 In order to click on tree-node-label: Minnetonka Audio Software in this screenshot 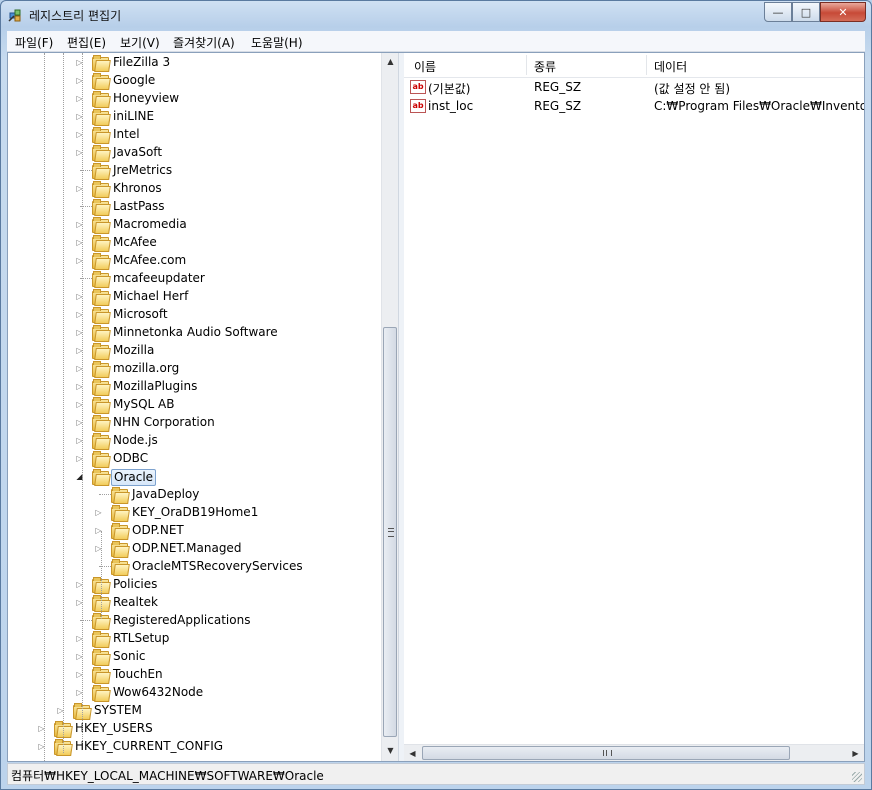, I will do `click(195, 332)`.